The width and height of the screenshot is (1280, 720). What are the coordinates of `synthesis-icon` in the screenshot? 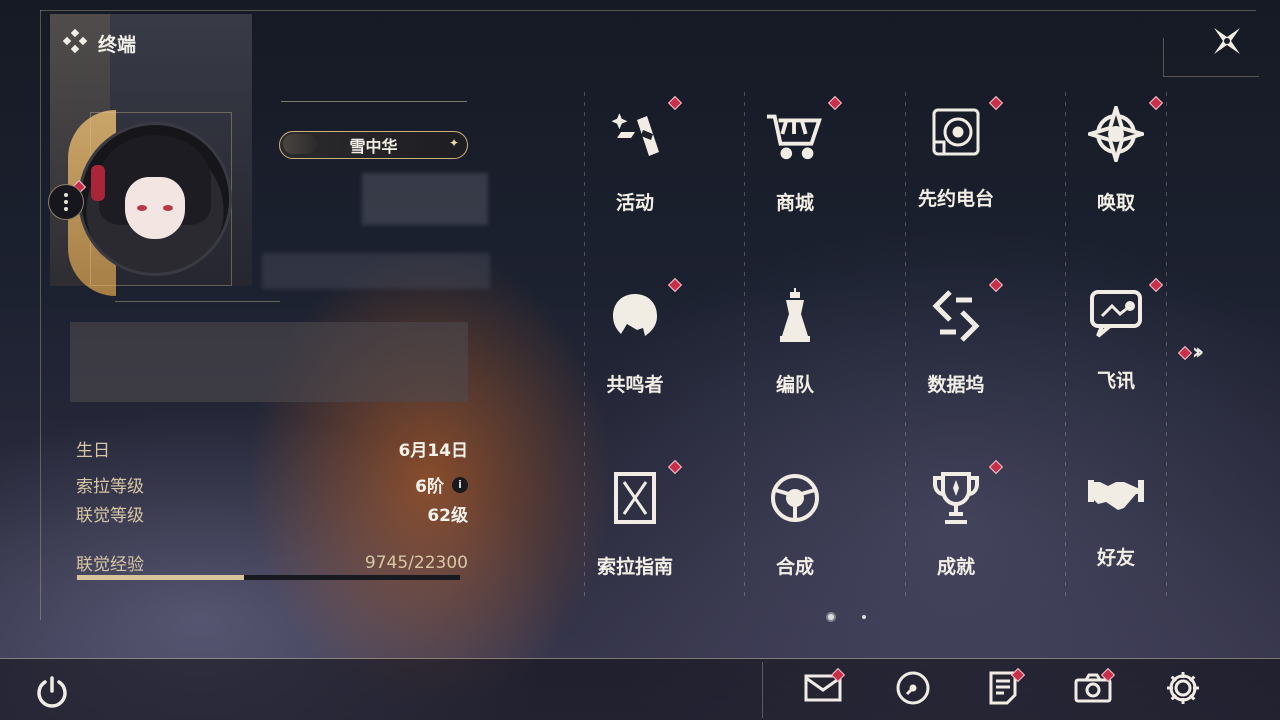 It's located at (795, 498).